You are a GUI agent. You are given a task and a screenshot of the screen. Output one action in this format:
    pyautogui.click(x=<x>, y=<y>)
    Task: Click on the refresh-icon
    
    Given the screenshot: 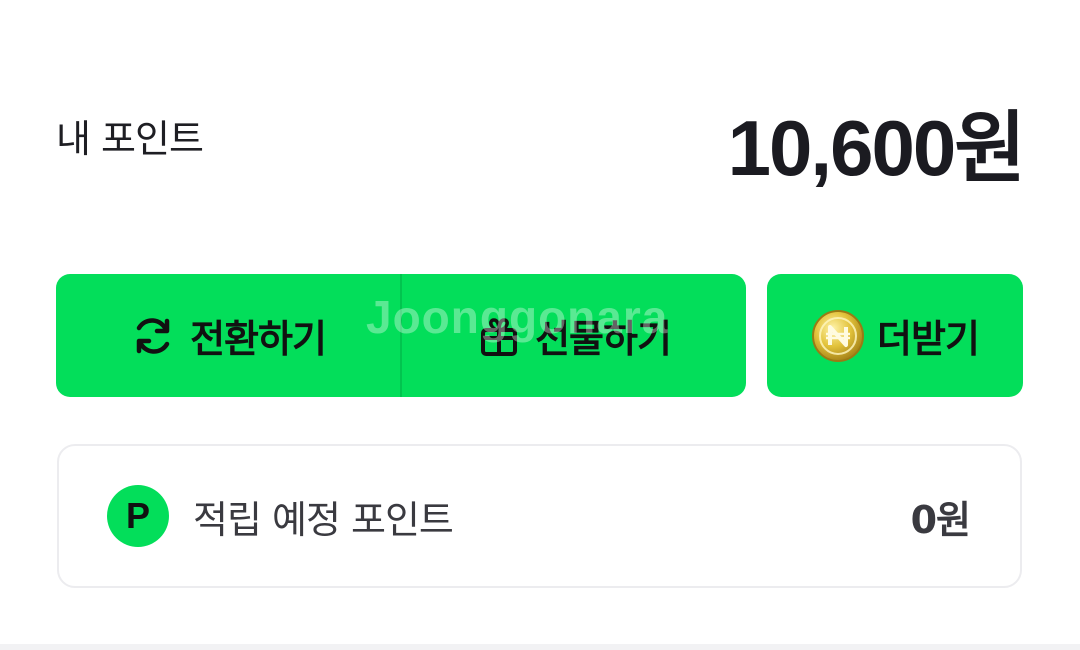 What is the action you would take?
    pyautogui.click(x=153, y=336)
    